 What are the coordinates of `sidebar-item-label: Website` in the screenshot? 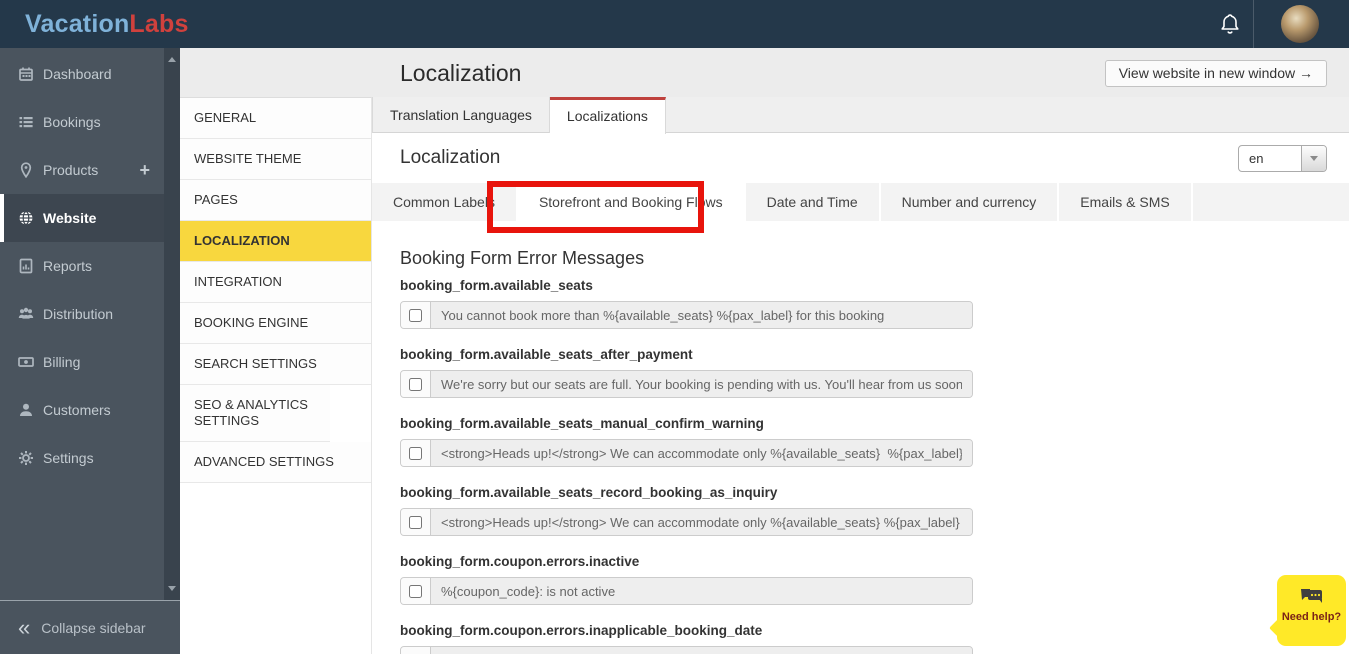 It's located at (70, 218).